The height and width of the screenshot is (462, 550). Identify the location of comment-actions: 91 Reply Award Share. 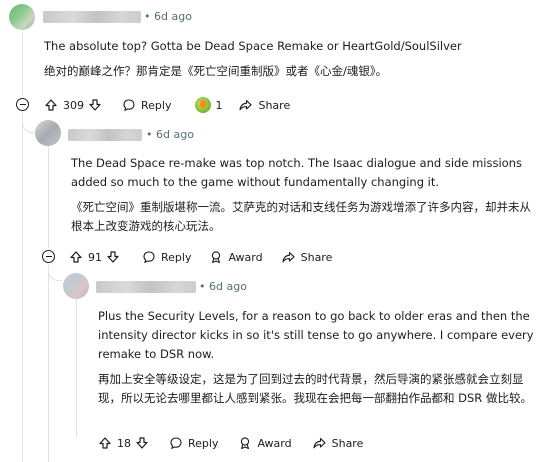
(207, 257).